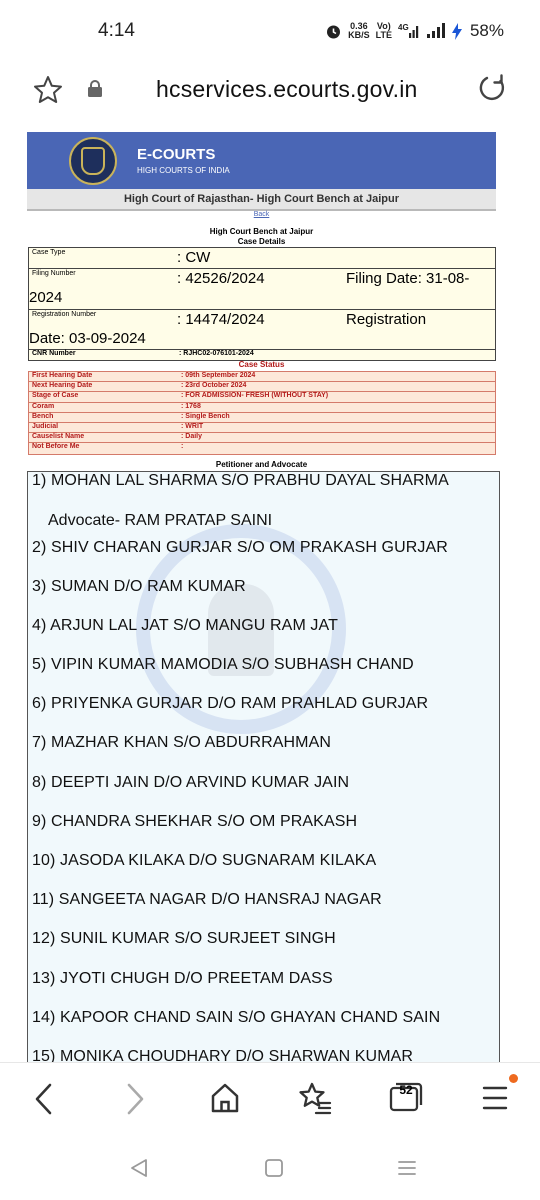 This screenshot has height=1200, width=540. Describe the element at coordinates (262, 448) in the screenshot. I see `case-status-row: Not Before Me:` at that location.